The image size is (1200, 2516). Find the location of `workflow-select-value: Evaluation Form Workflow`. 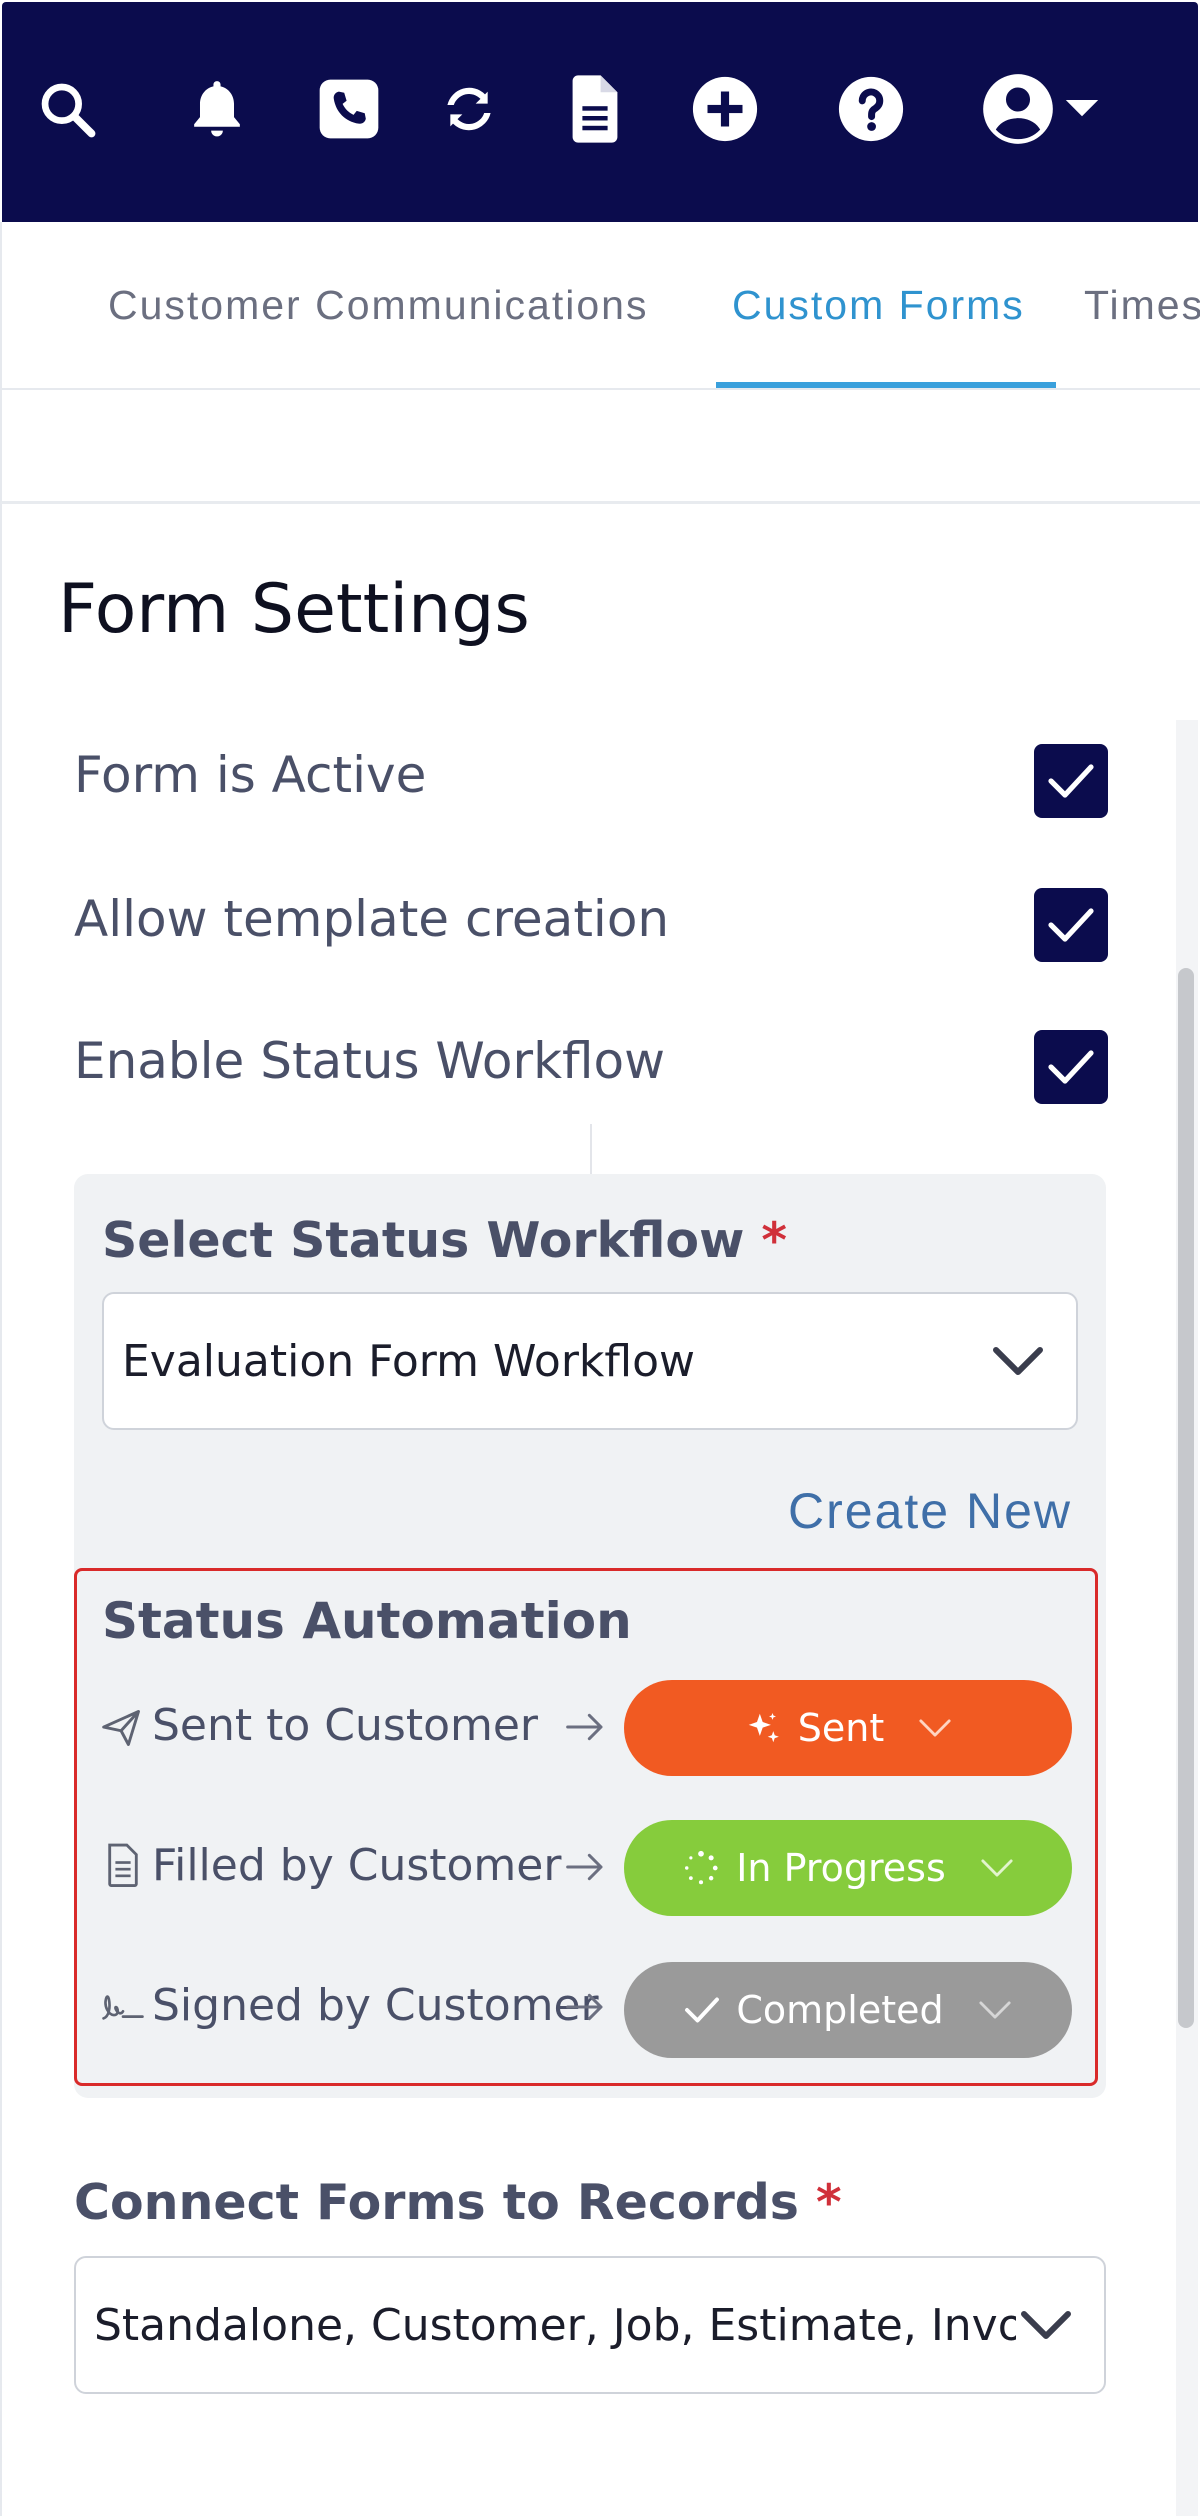

workflow-select-value: Evaluation Form Workflow is located at coordinates (409, 1361).